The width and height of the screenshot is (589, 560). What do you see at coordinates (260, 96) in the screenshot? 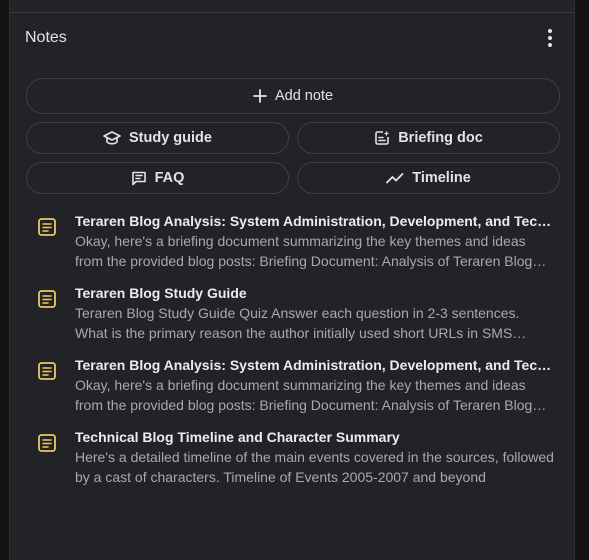
I see `plus-icon` at bounding box center [260, 96].